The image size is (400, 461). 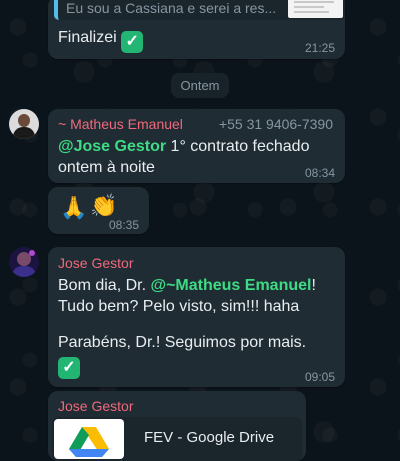 I want to click on document-title: FEV - Google Drive, so click(x=209, y=437).